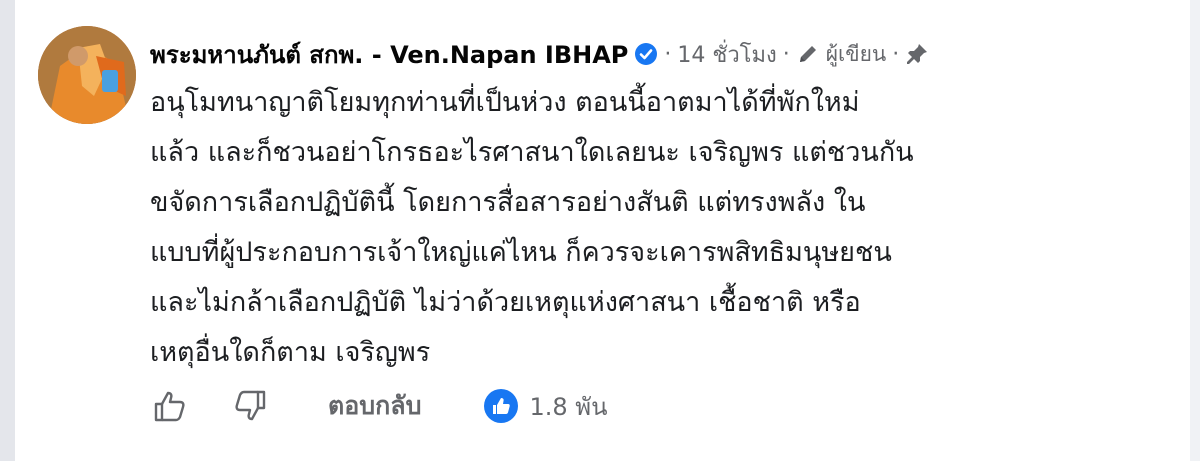 This screenshot has height=461, width=1200. I want to click on thumbs-down-icon, so click(250, 406).